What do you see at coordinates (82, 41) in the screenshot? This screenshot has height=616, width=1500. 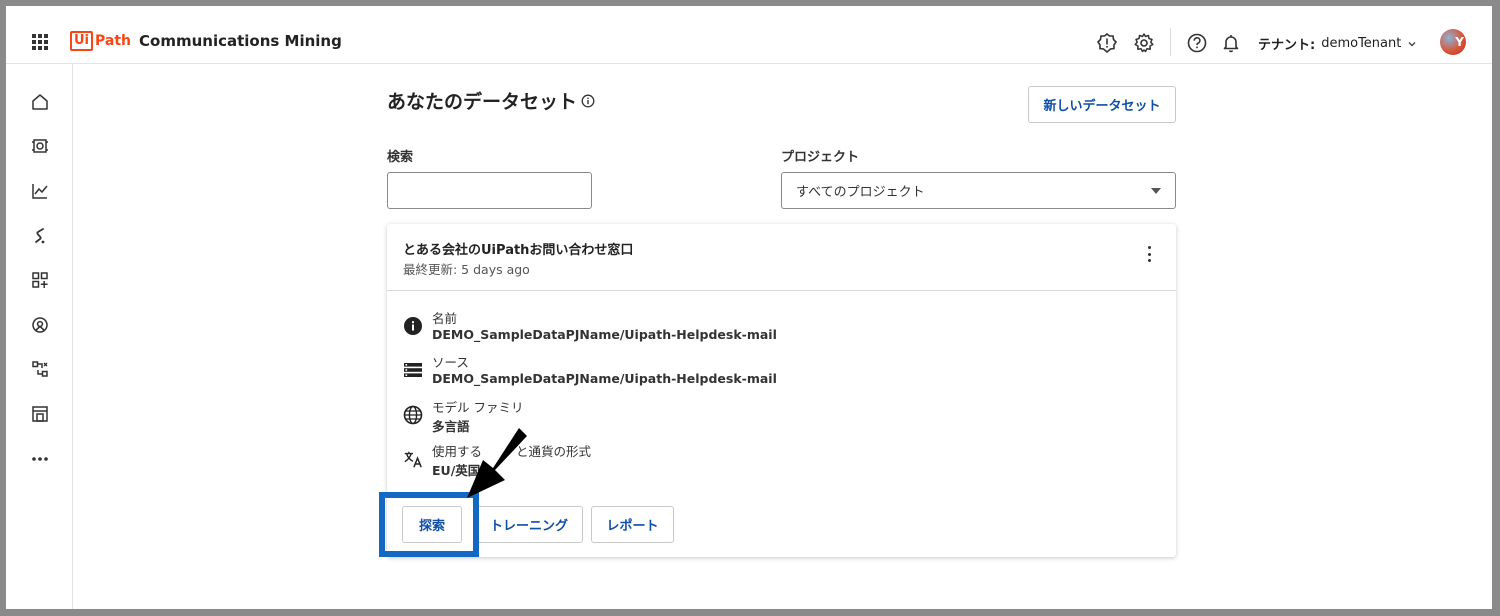 I see `logo-ui: Ui` at bounding box center [82, 41].